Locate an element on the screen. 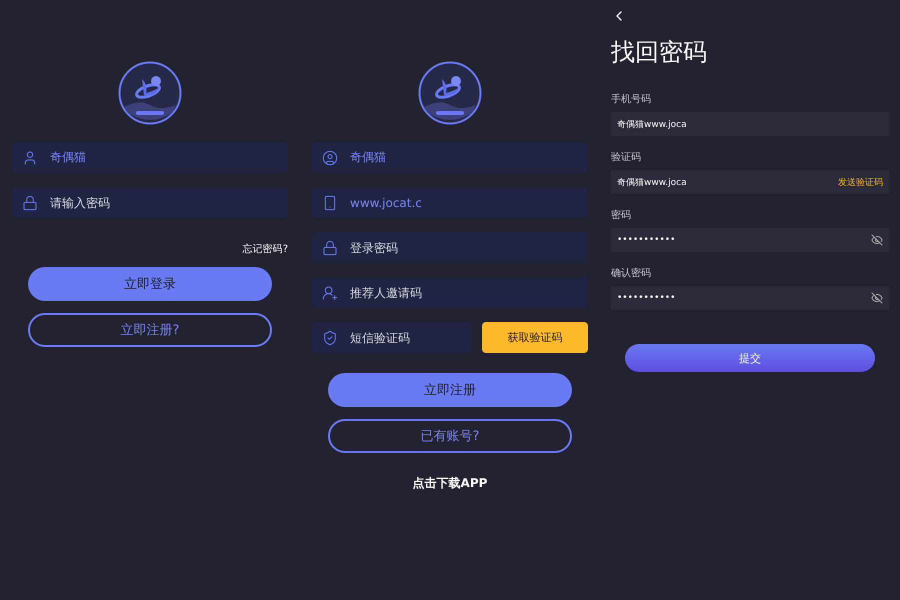 This screenshot has width=900, height=600. page-title: 找回密码 is located at coordinates (659, 52).